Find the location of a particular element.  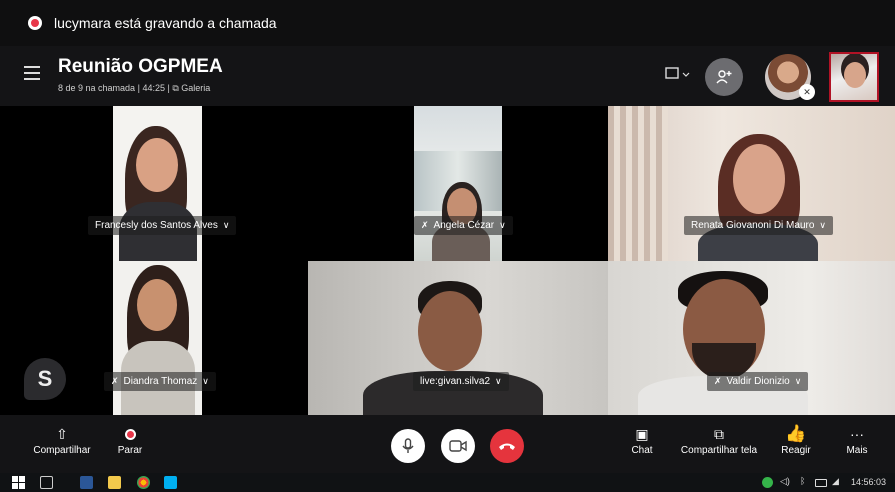

windows-start-icon is located at coordinates (18, 482).